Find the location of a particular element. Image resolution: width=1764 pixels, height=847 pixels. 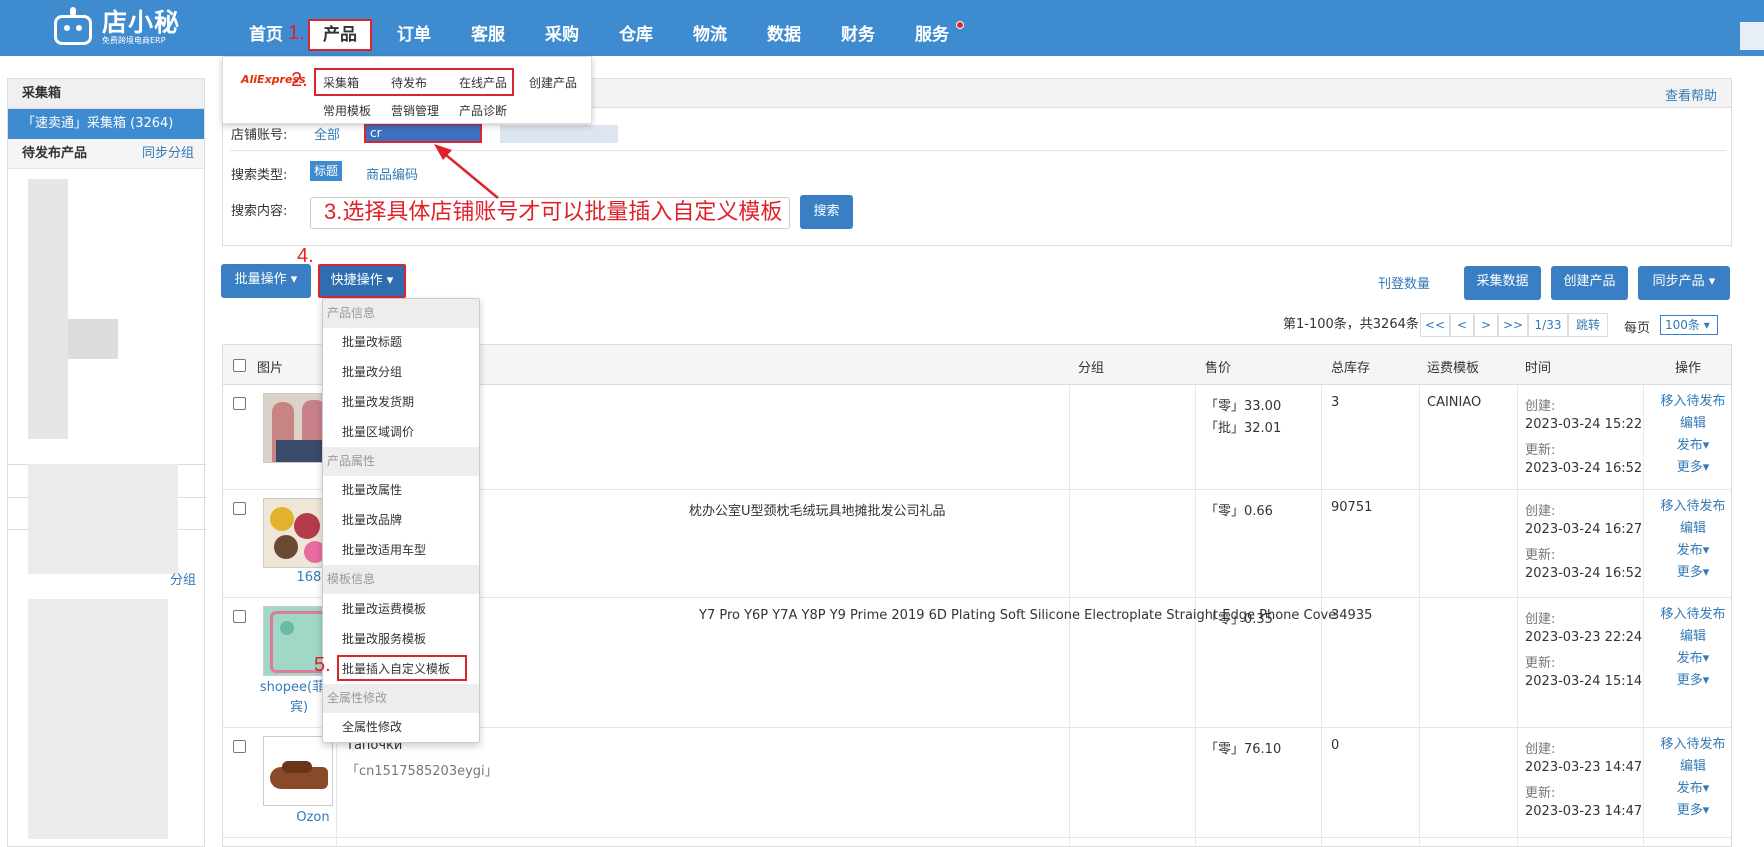

sidebar-section-collect: 采集箱 is located at coordinates (106, 94).